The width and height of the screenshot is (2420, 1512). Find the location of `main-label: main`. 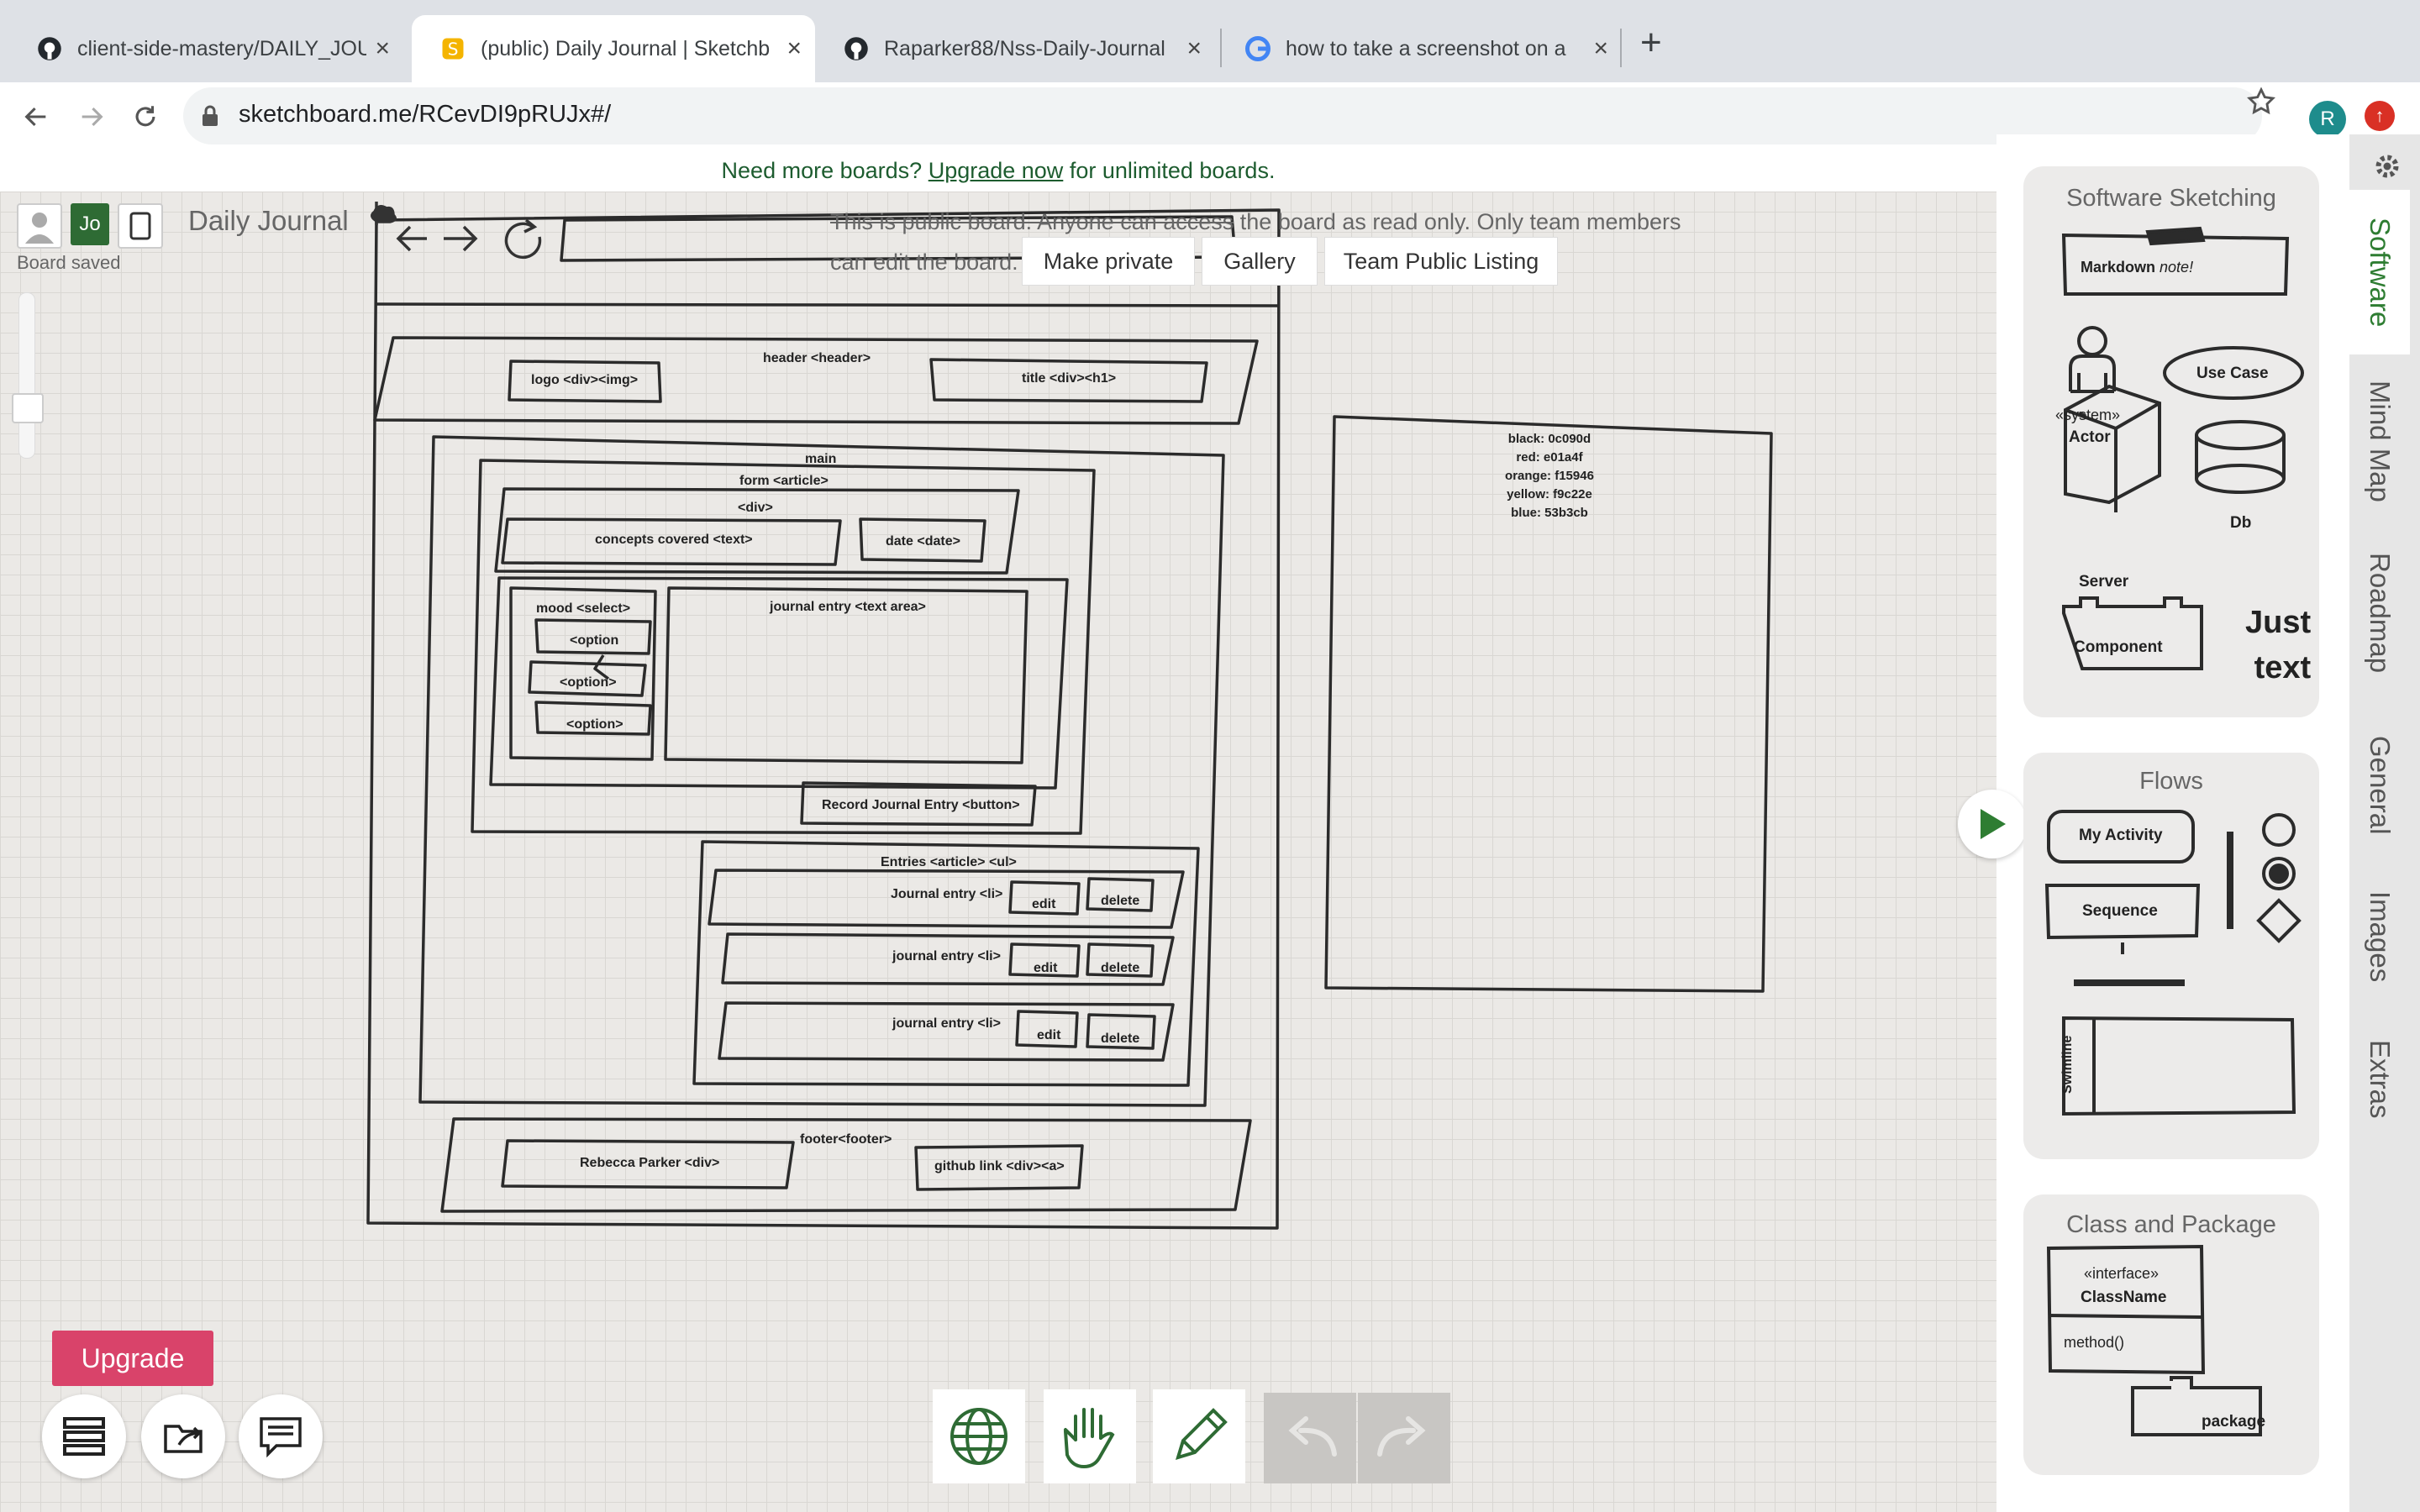

main-label: main is located at coordinates (821, 459).